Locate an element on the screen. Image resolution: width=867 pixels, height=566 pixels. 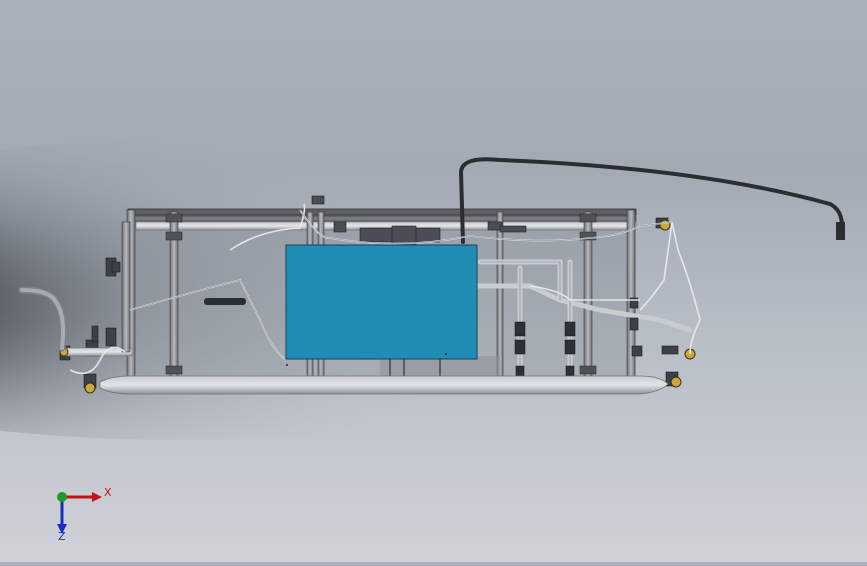
triad-x-label: X is located at coordinates (108, 492).